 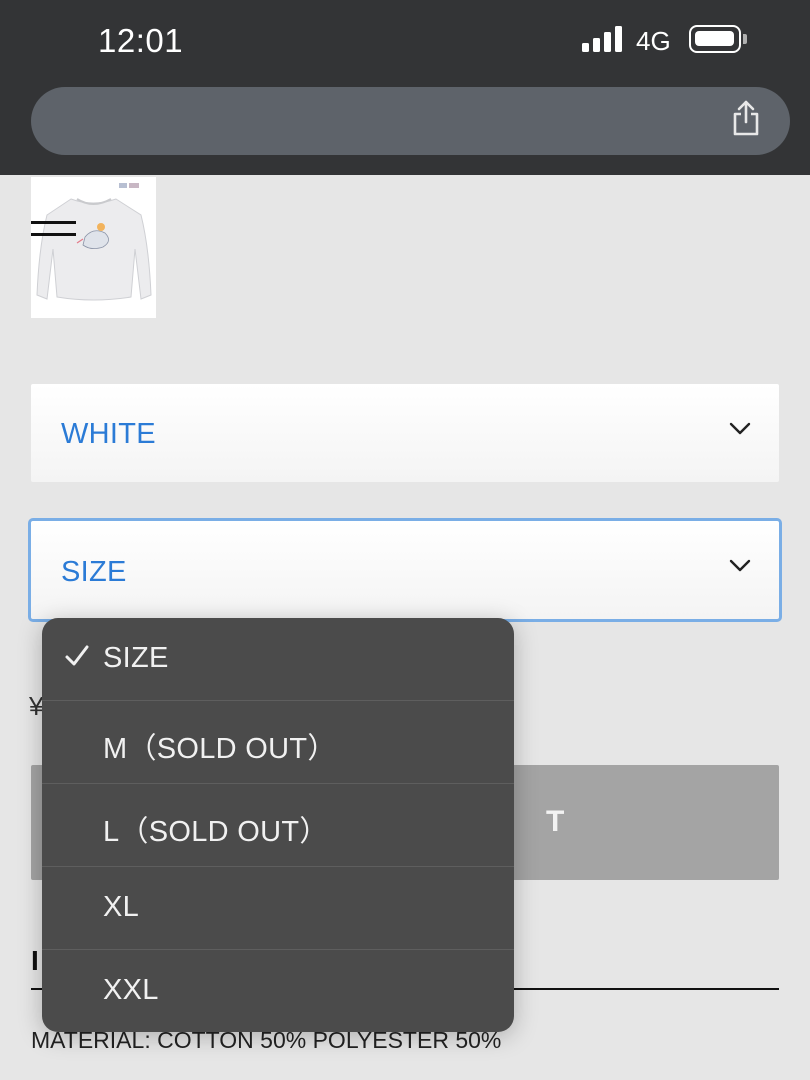 I want to click on hamburger-menu-icon, so click(x=53, y=230).